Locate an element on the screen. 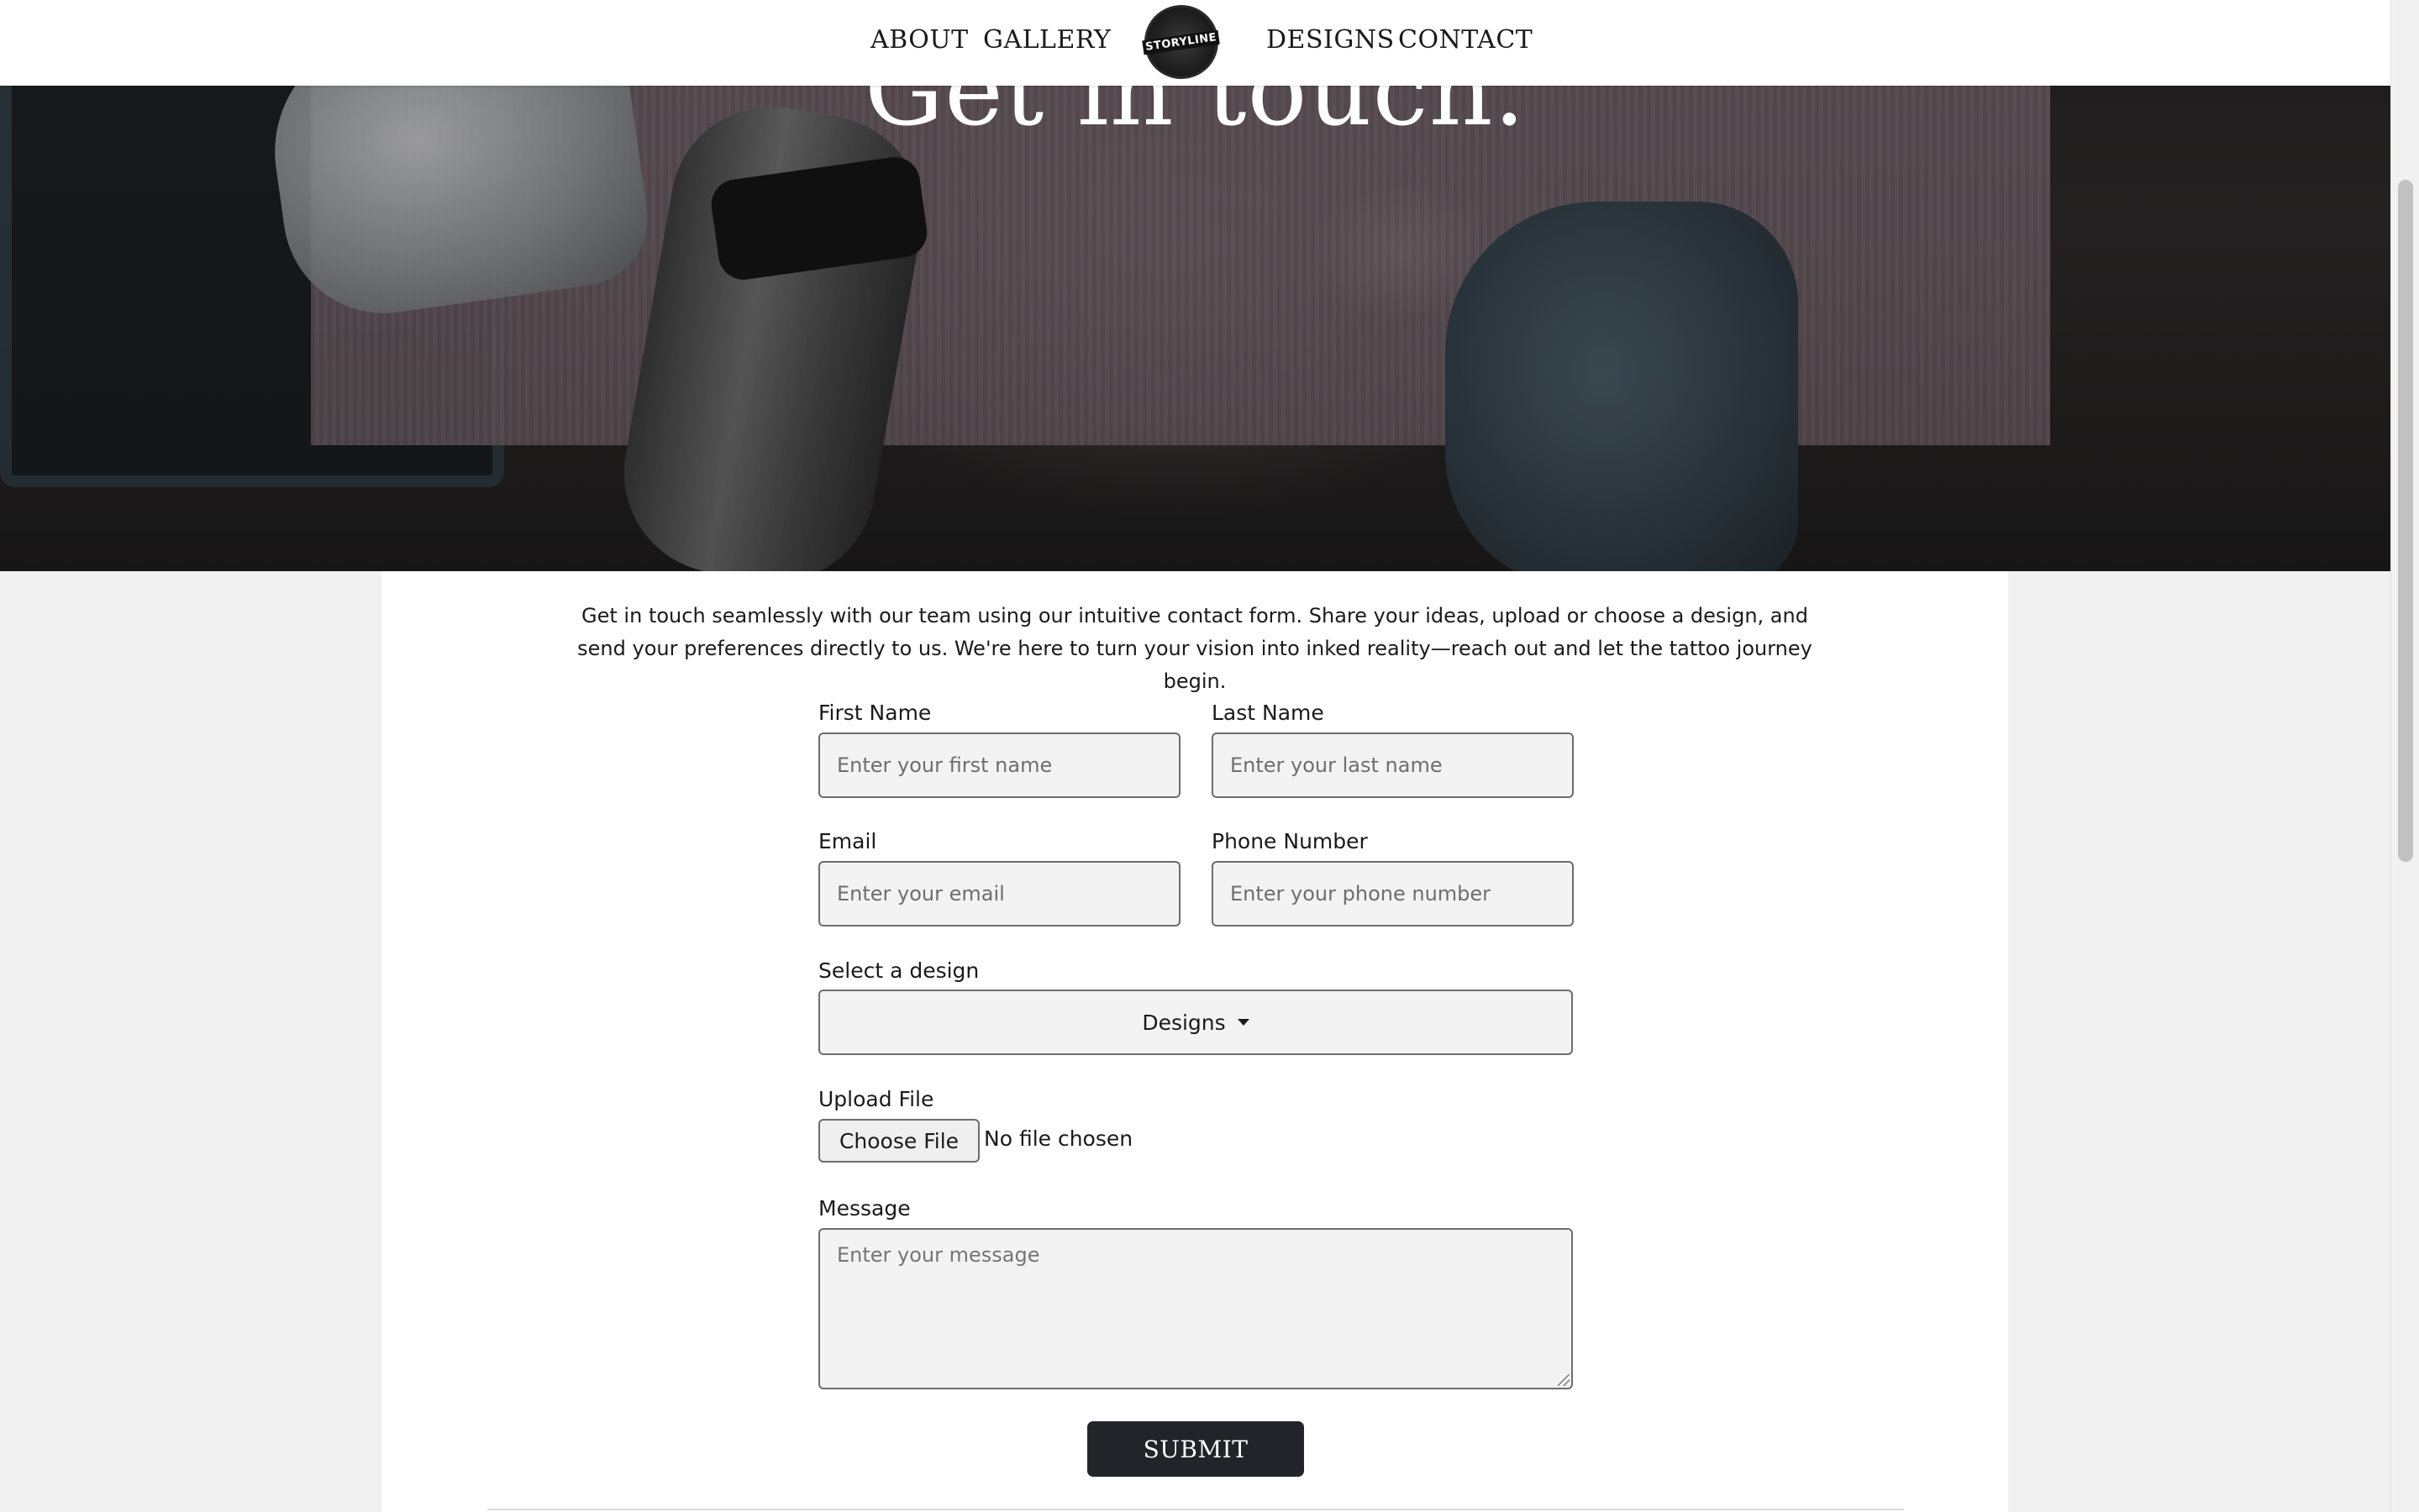 This screenshot has width=2419, height=1512. scrollbar-thumb is located at coordinates (2405, 521).